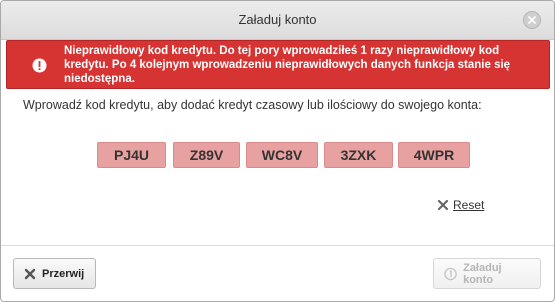  I want to click on code-field-3: WC8V, so click(282, 155).